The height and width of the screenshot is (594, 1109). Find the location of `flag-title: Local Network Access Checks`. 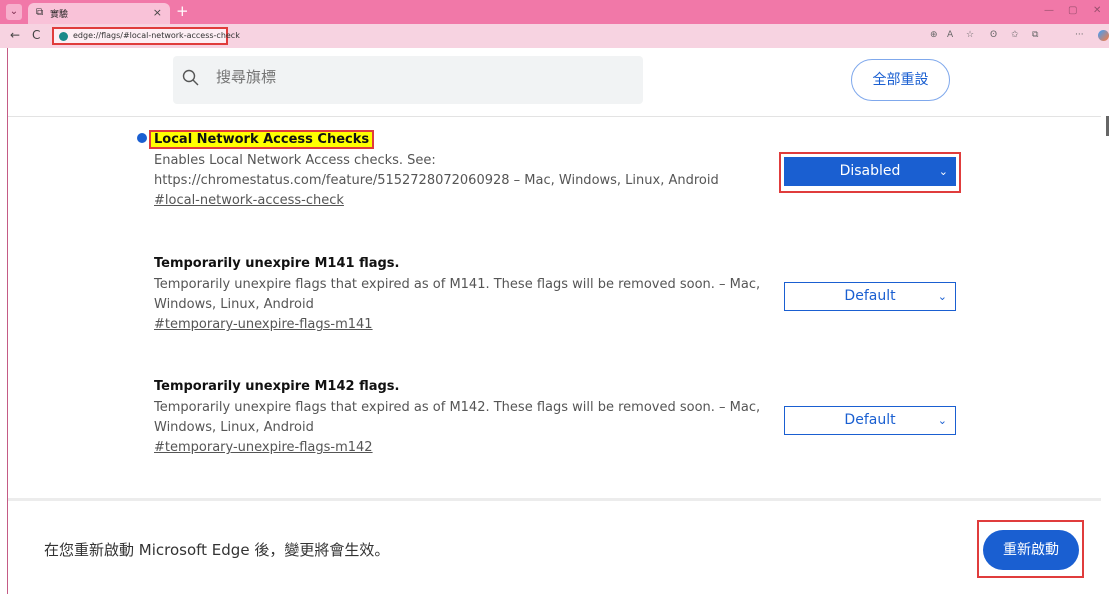

flag-title: Local Network Access Checks is located at coordinates (461, 138).